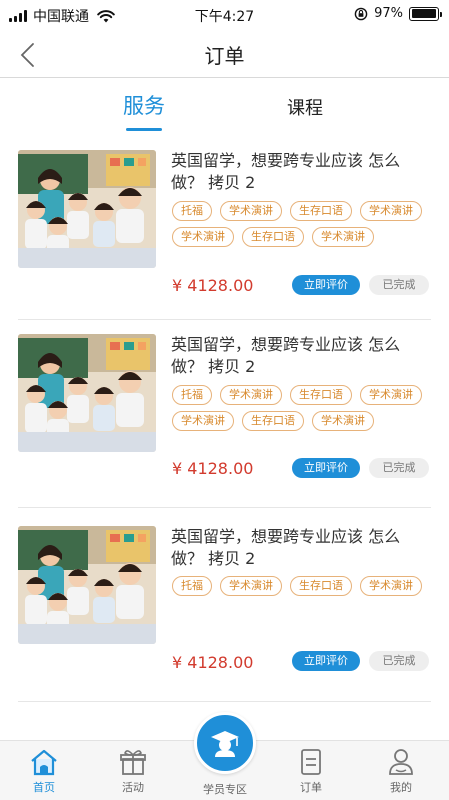  I want to click on order-tabs: 服务 课程, so click(224, 110).